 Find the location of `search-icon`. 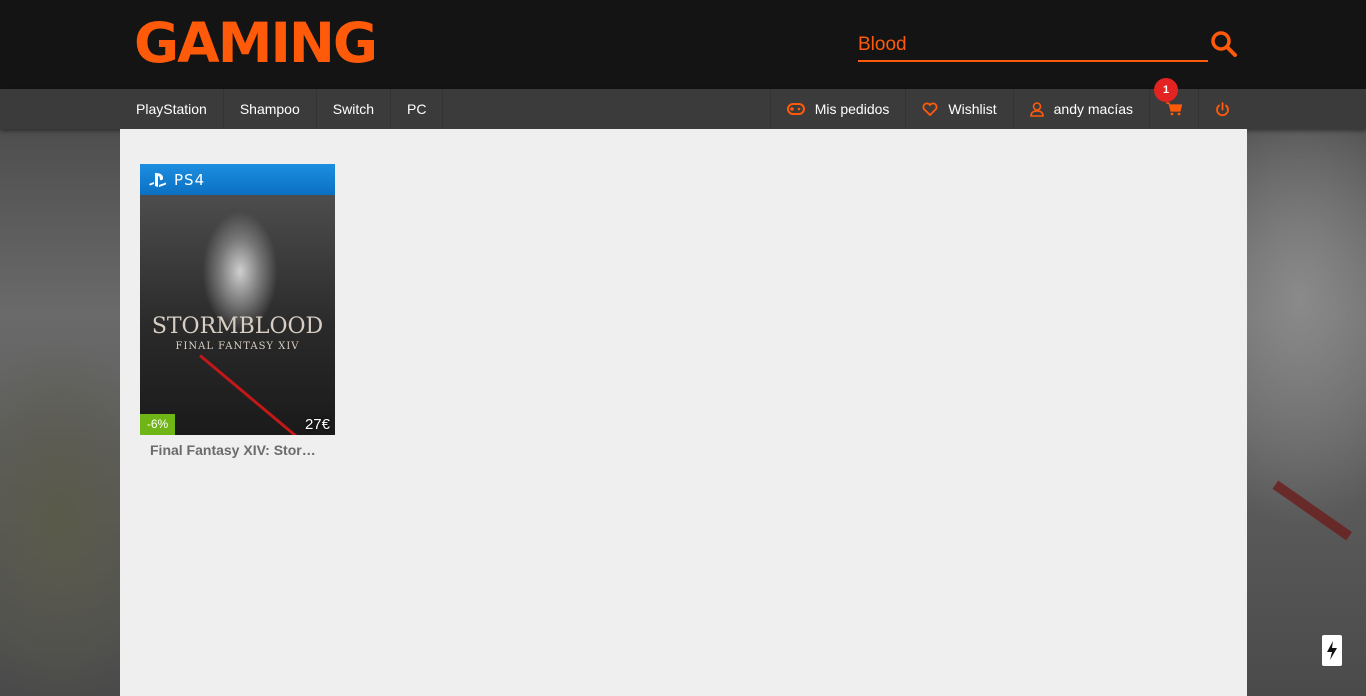

search-icon is located at coordinates (1224, 44).